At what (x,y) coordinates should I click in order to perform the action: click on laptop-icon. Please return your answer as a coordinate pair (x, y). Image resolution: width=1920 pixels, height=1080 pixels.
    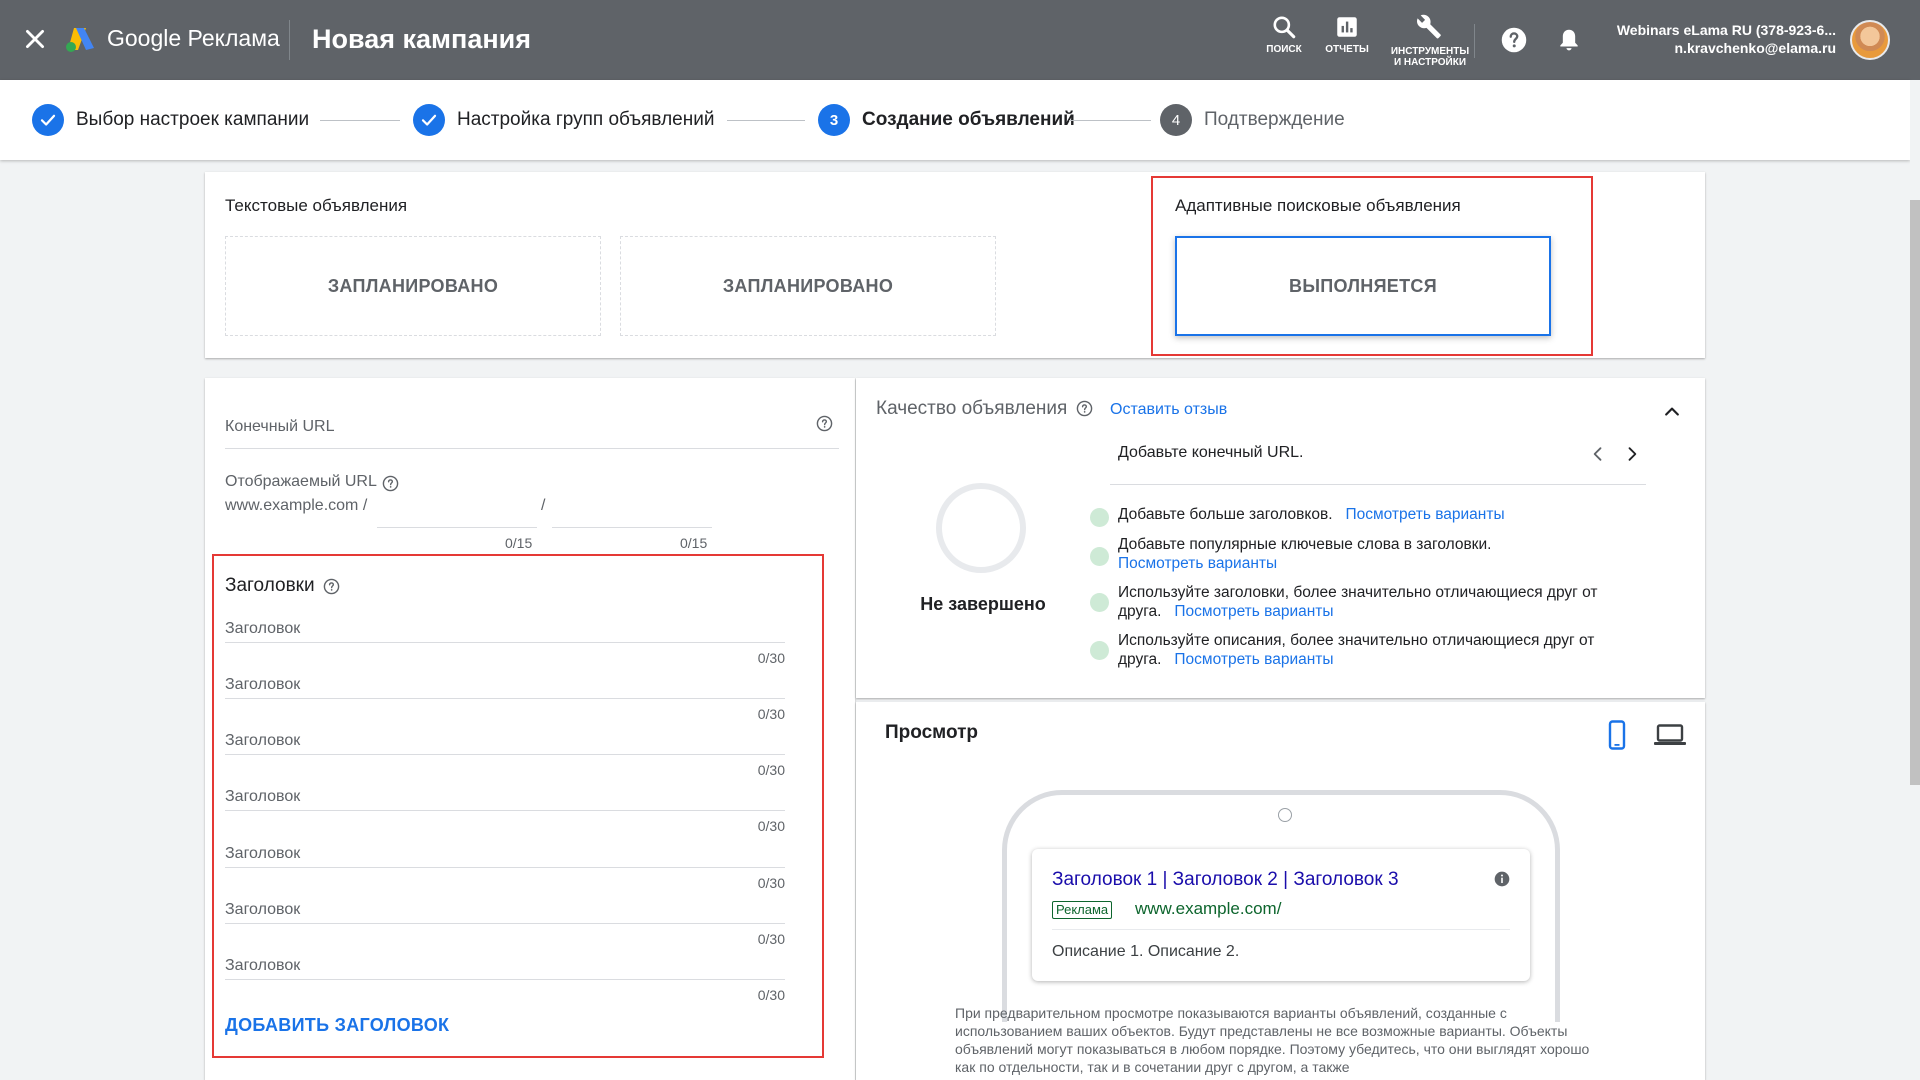
    Looking at the image, I should click on (1670, 735).